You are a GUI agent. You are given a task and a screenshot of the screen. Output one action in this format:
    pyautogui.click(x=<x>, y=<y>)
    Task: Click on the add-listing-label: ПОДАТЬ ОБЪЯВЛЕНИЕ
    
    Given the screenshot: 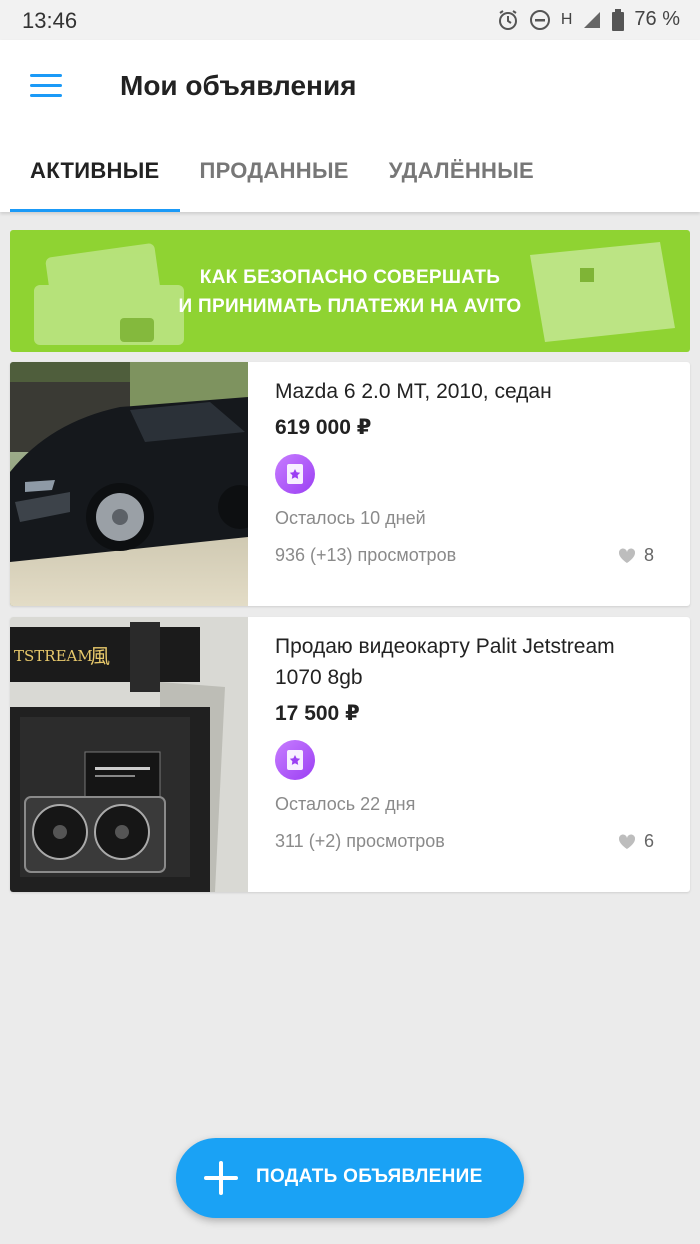 What is the action you would take?
    pyautogui.click(x=369, y=1176)
    